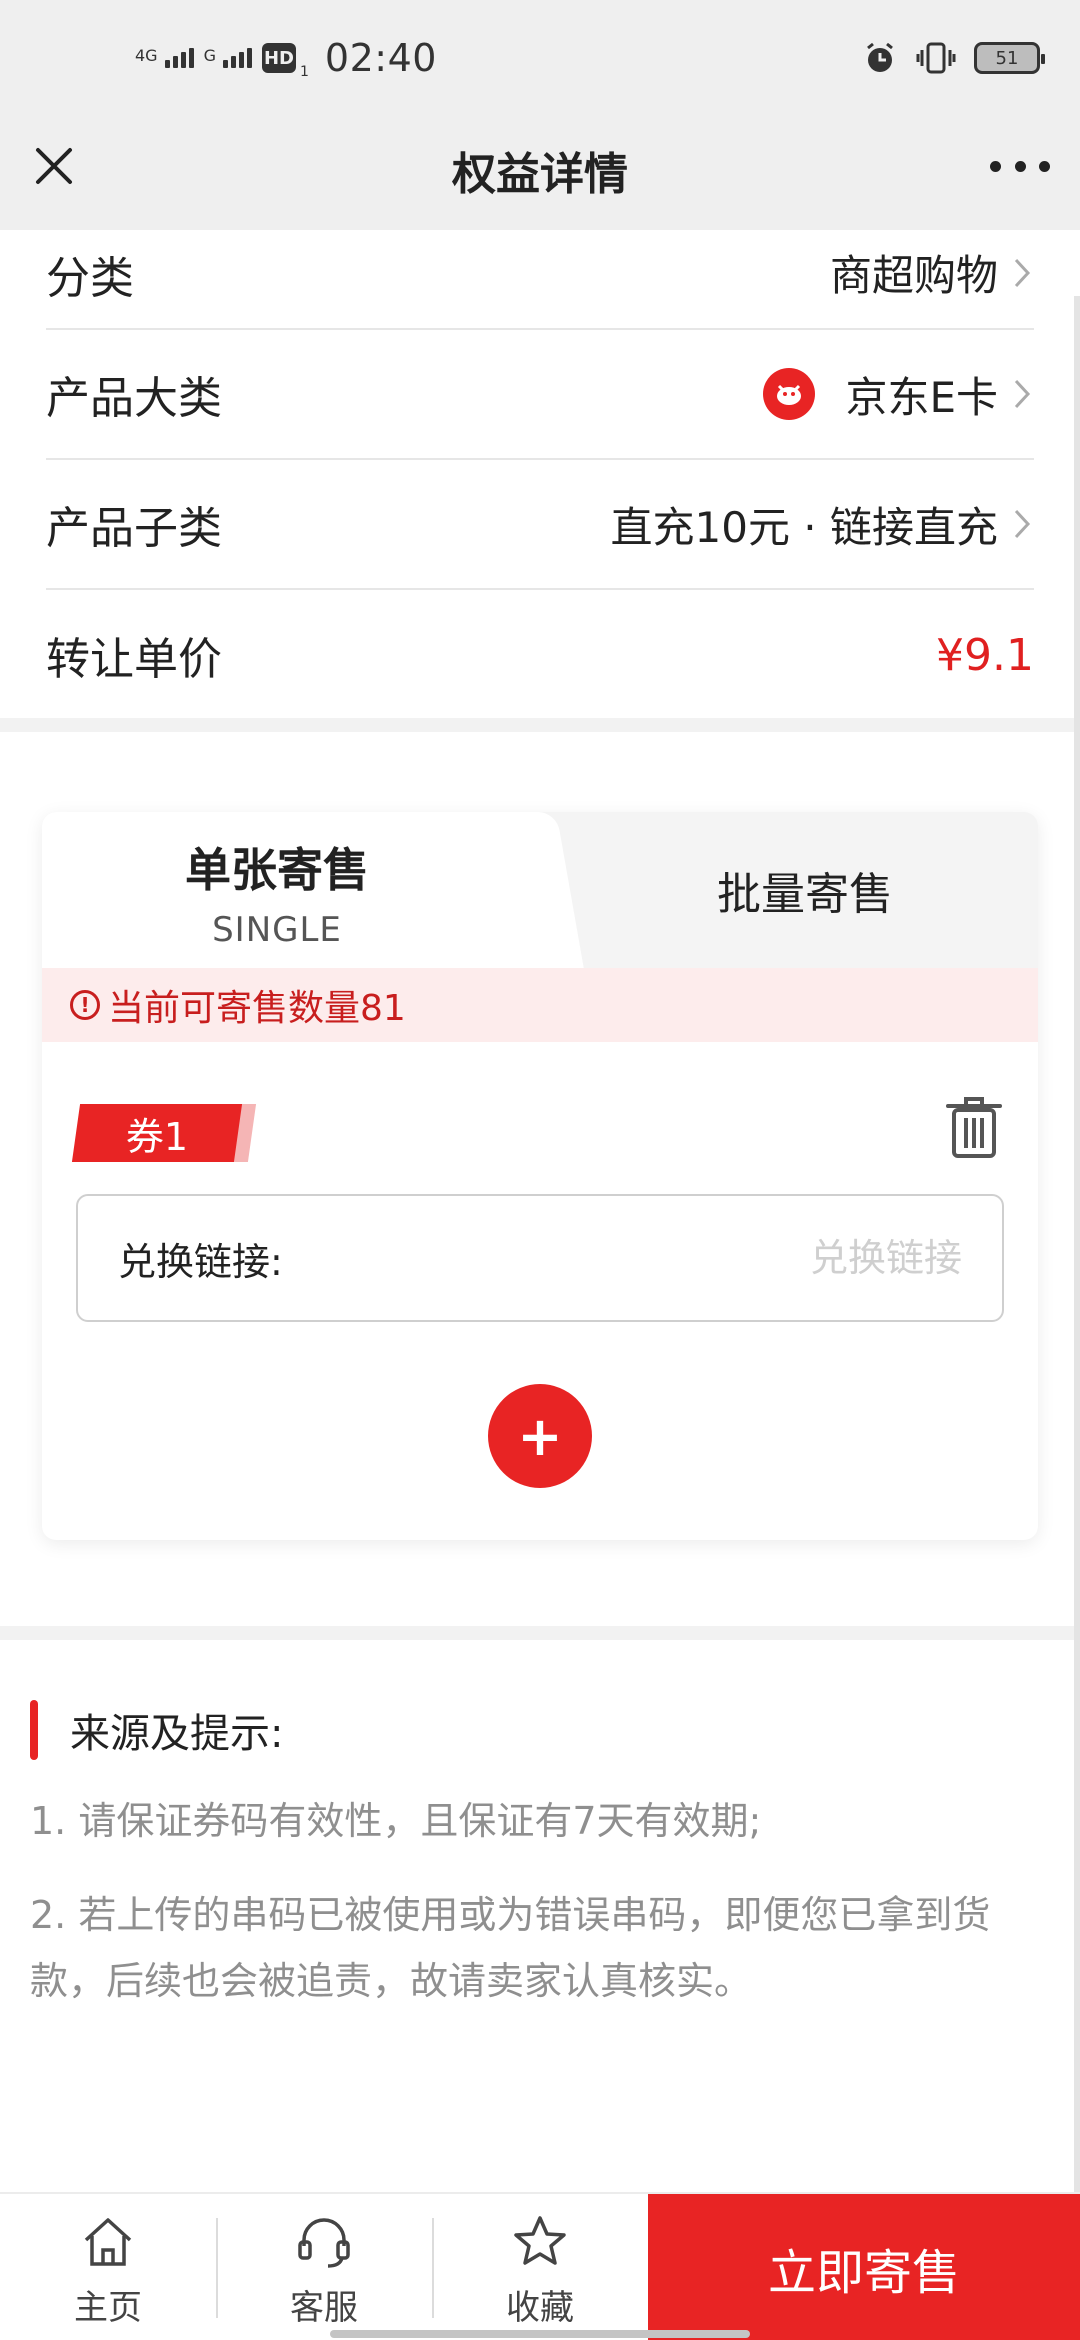 The image size is (1080, 2340). I want to click on nav-bar: 权益详情, so click(540, 175).